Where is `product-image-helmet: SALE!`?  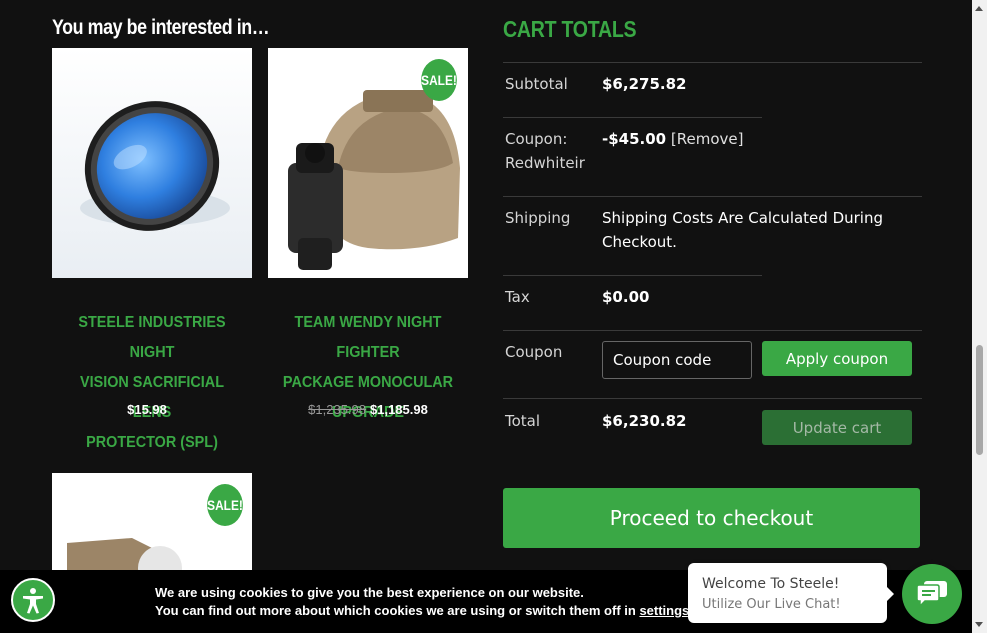 product-image-helmet: SALE! is located at coordinates (368, 163).